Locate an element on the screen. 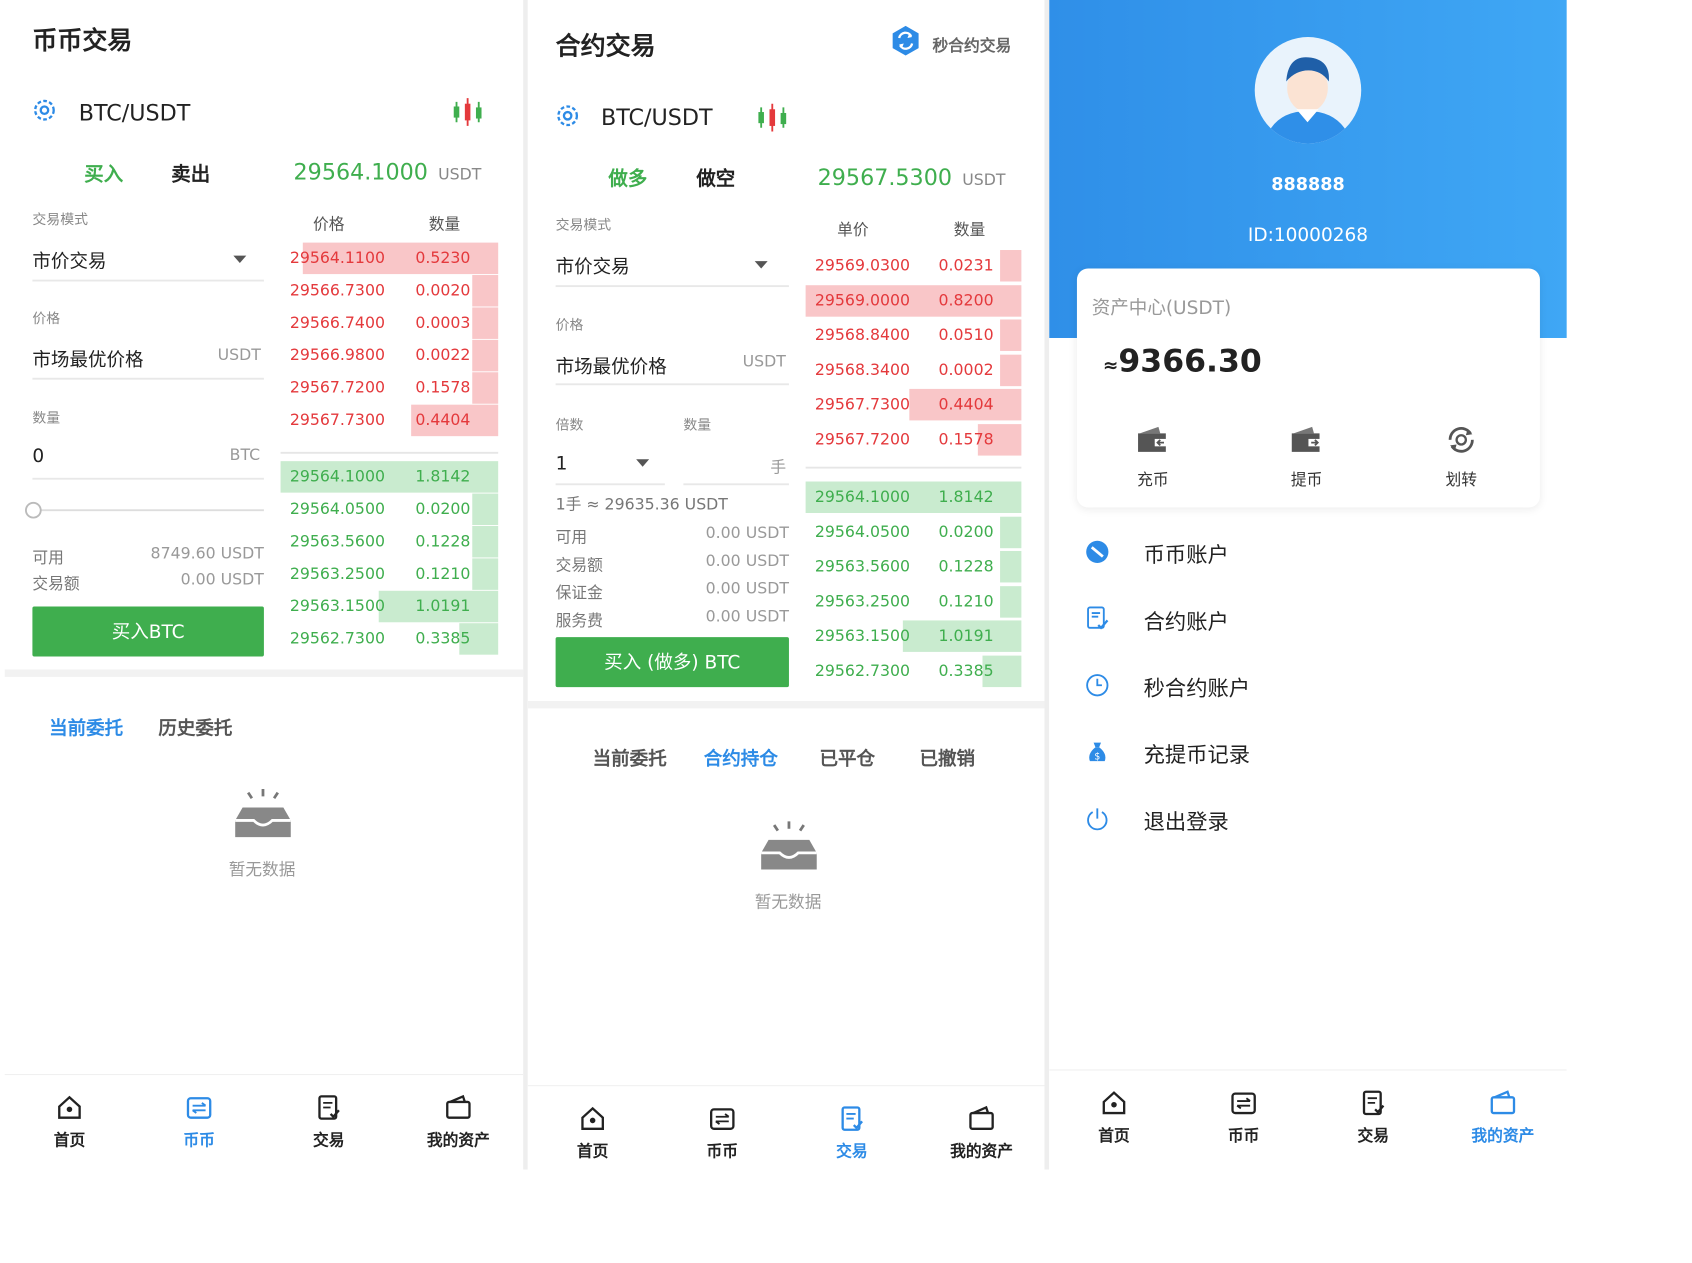 The image size is (1692, 1263). home-icon is located at coordinates (69, 1107).